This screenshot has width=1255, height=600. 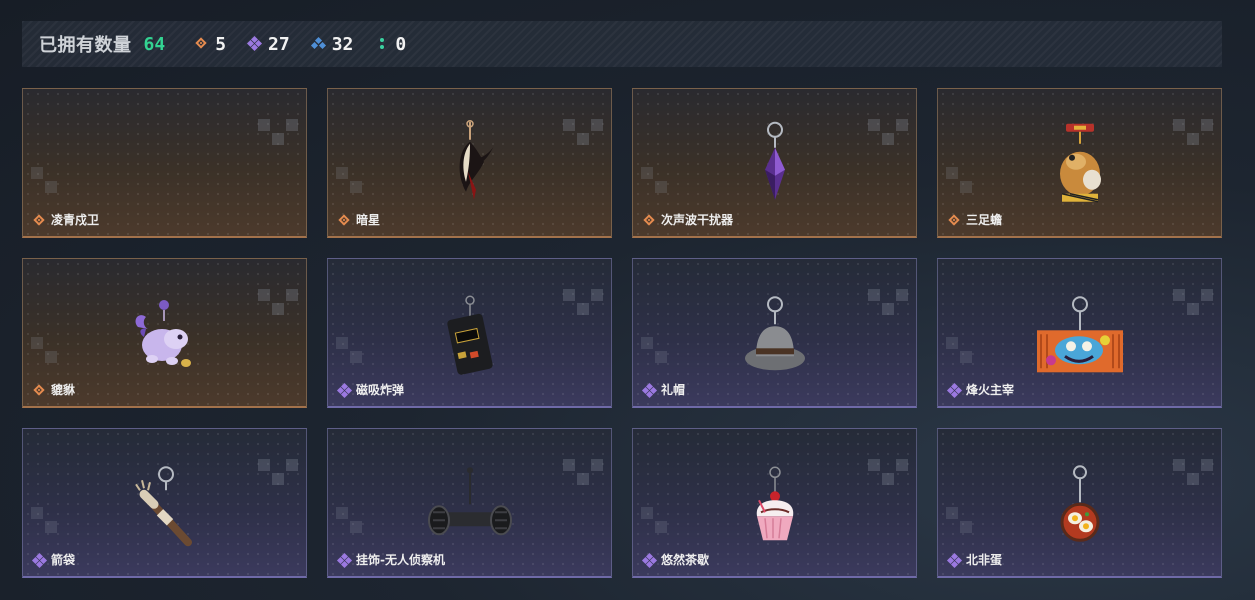 I want to click on item-label: 次声波干扰器, so click(x=688, y=219).